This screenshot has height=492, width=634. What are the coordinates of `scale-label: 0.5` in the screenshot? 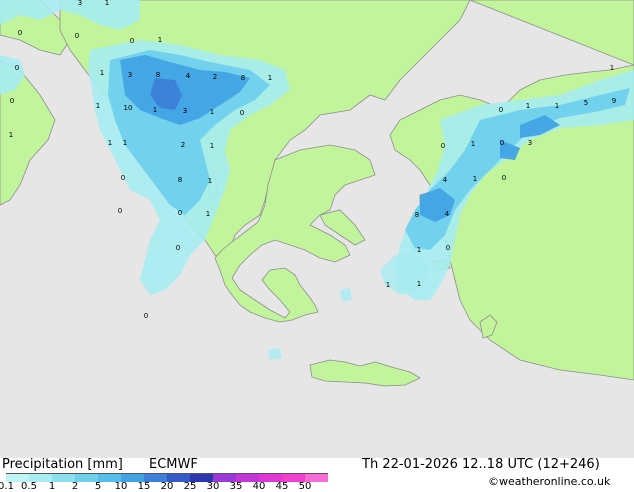 It's located at (29, 486).